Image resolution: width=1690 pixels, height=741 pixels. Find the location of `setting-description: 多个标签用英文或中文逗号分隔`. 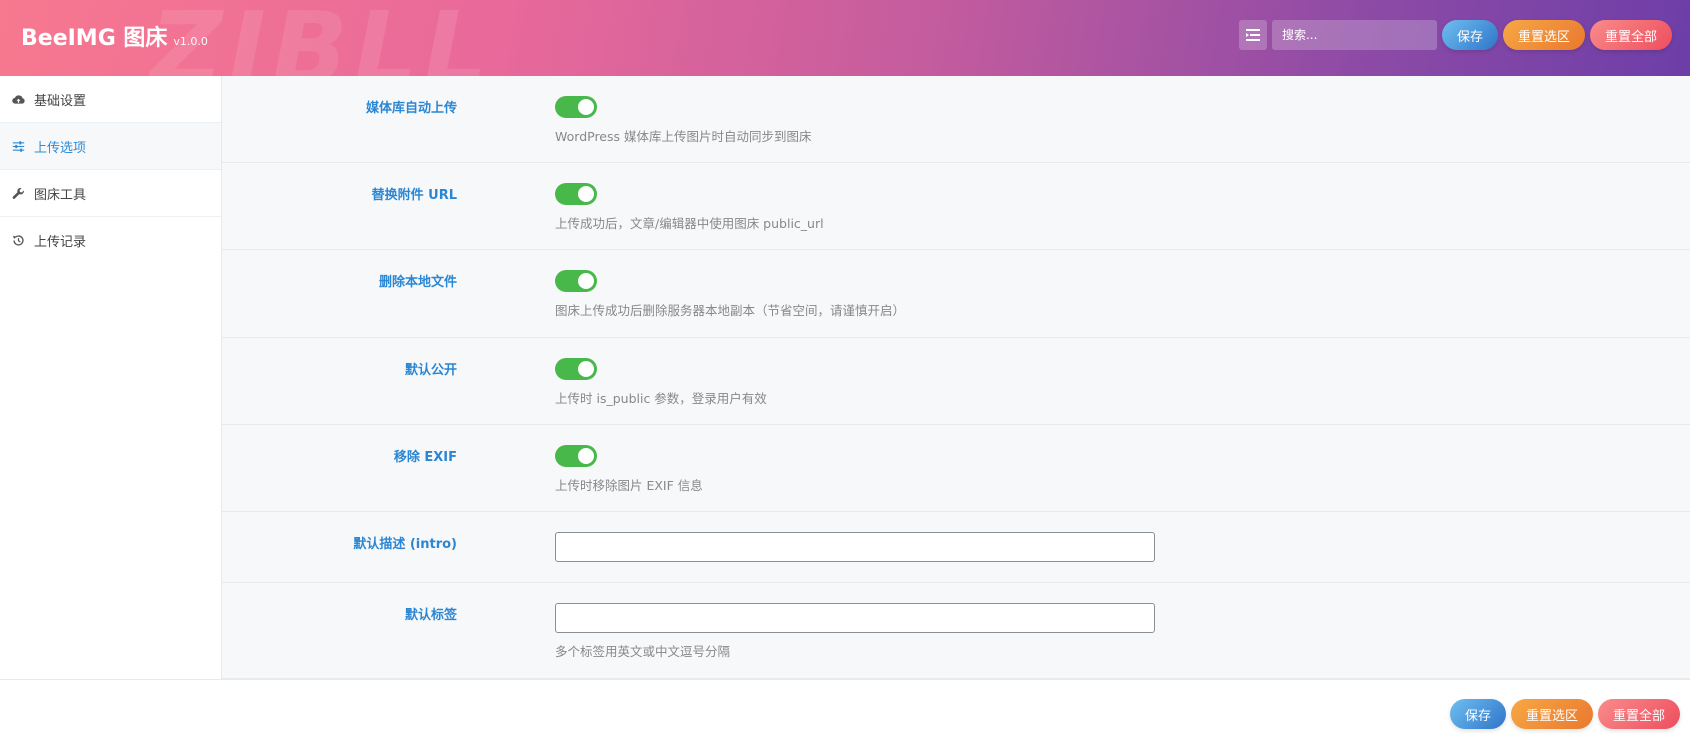

setting-description: 多个标签用英文或中文逗号分隔 is located at coordinates (643, 651).